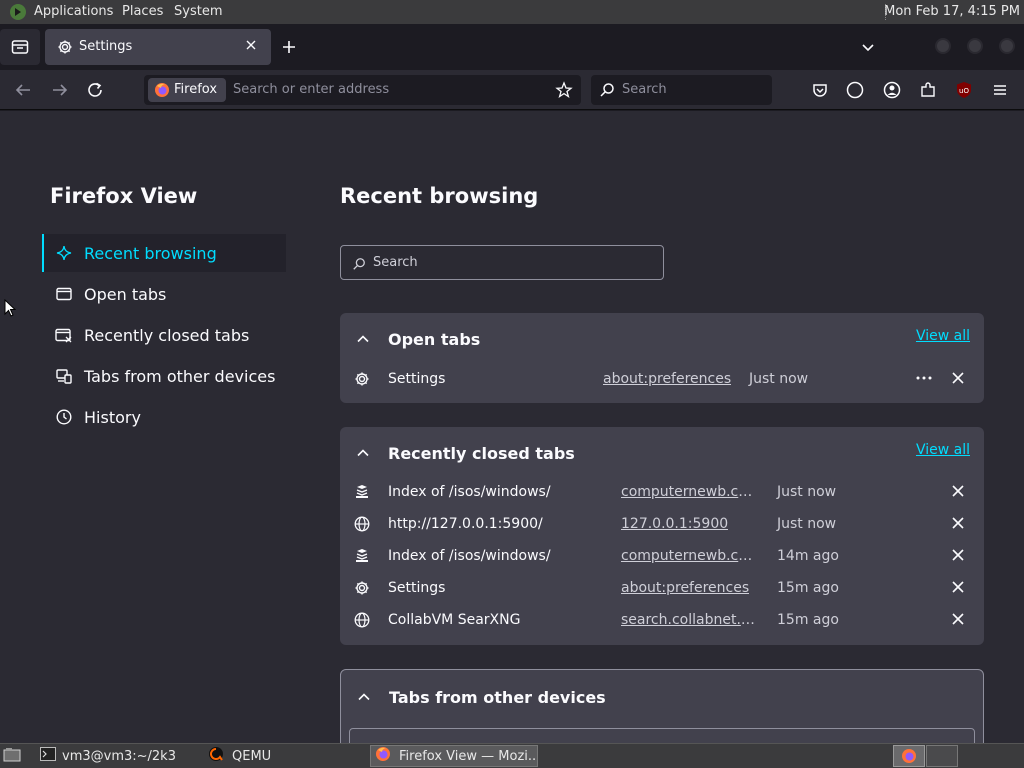  Describe the element at coordinates (1000, 90) in the screenshot. I see `hamburger-menu-icon` at that location.